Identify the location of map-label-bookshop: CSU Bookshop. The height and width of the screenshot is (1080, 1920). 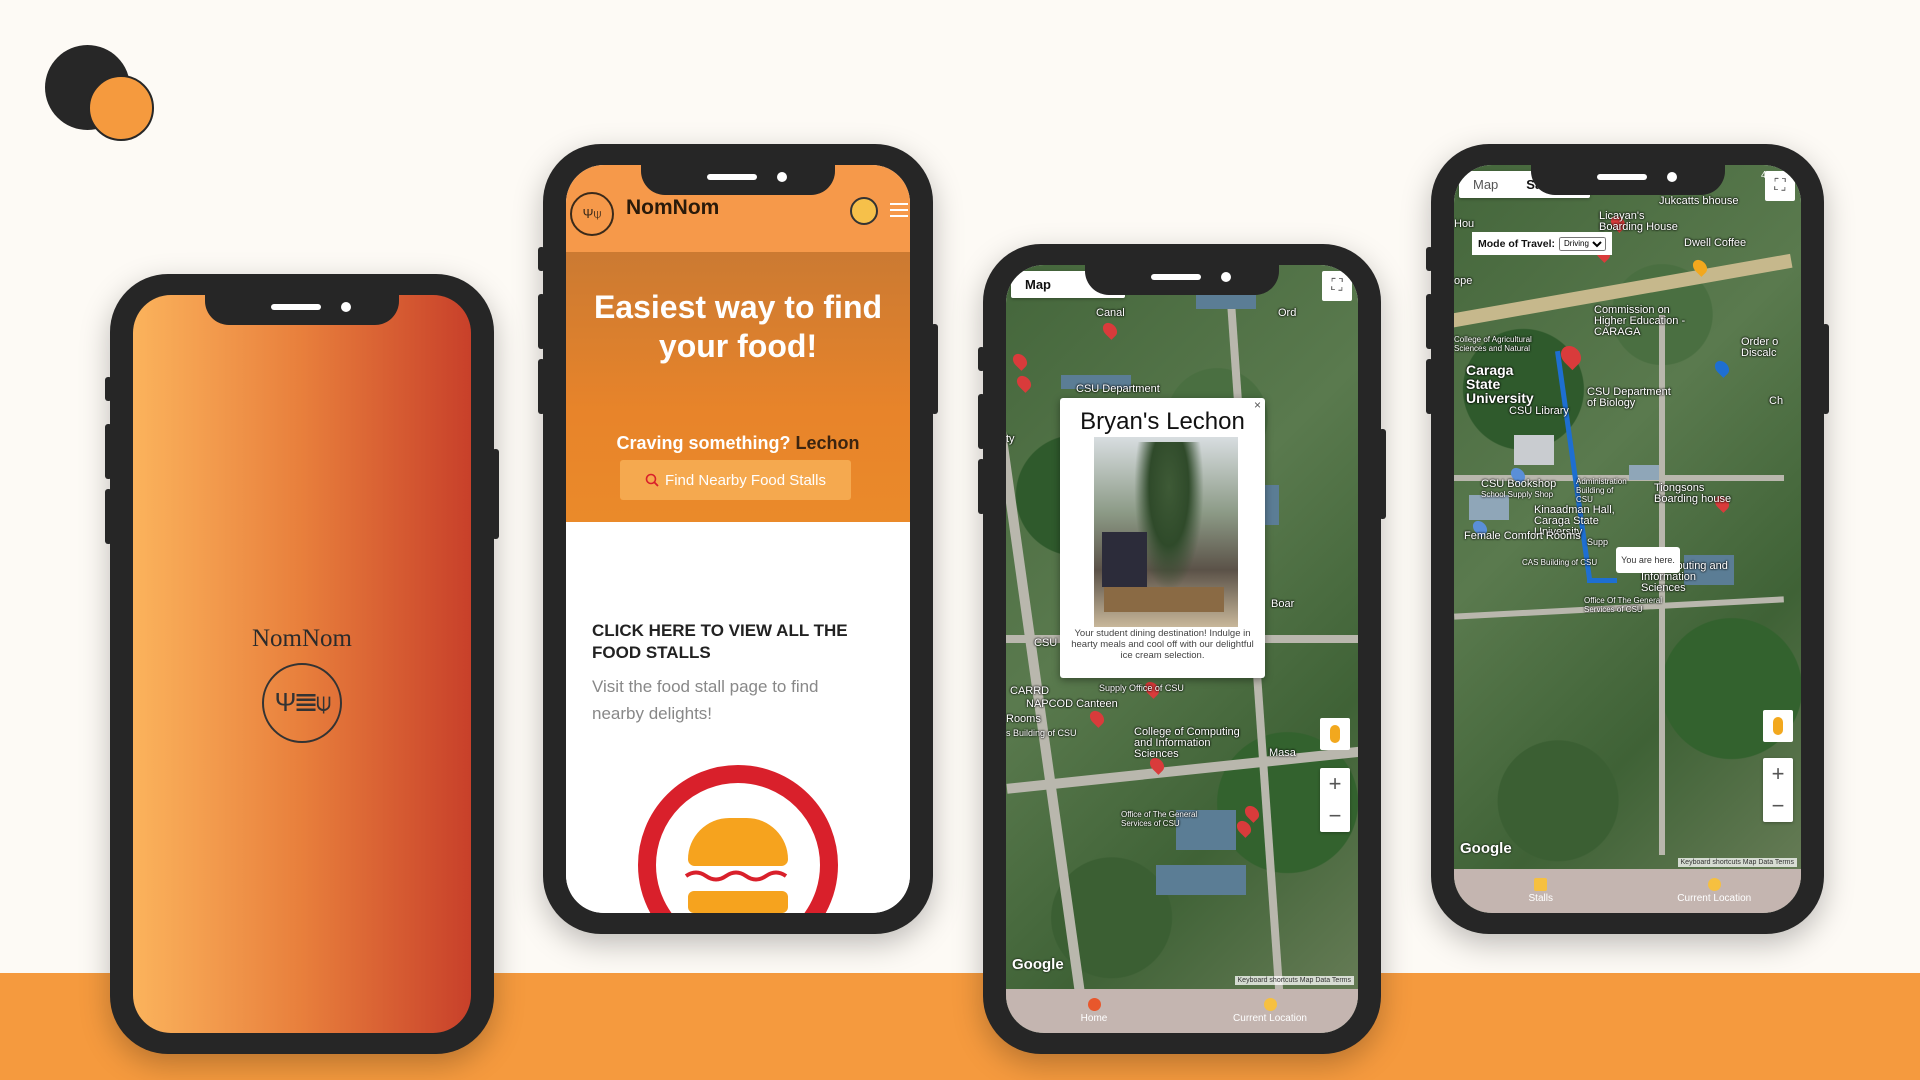
(1519, 484).